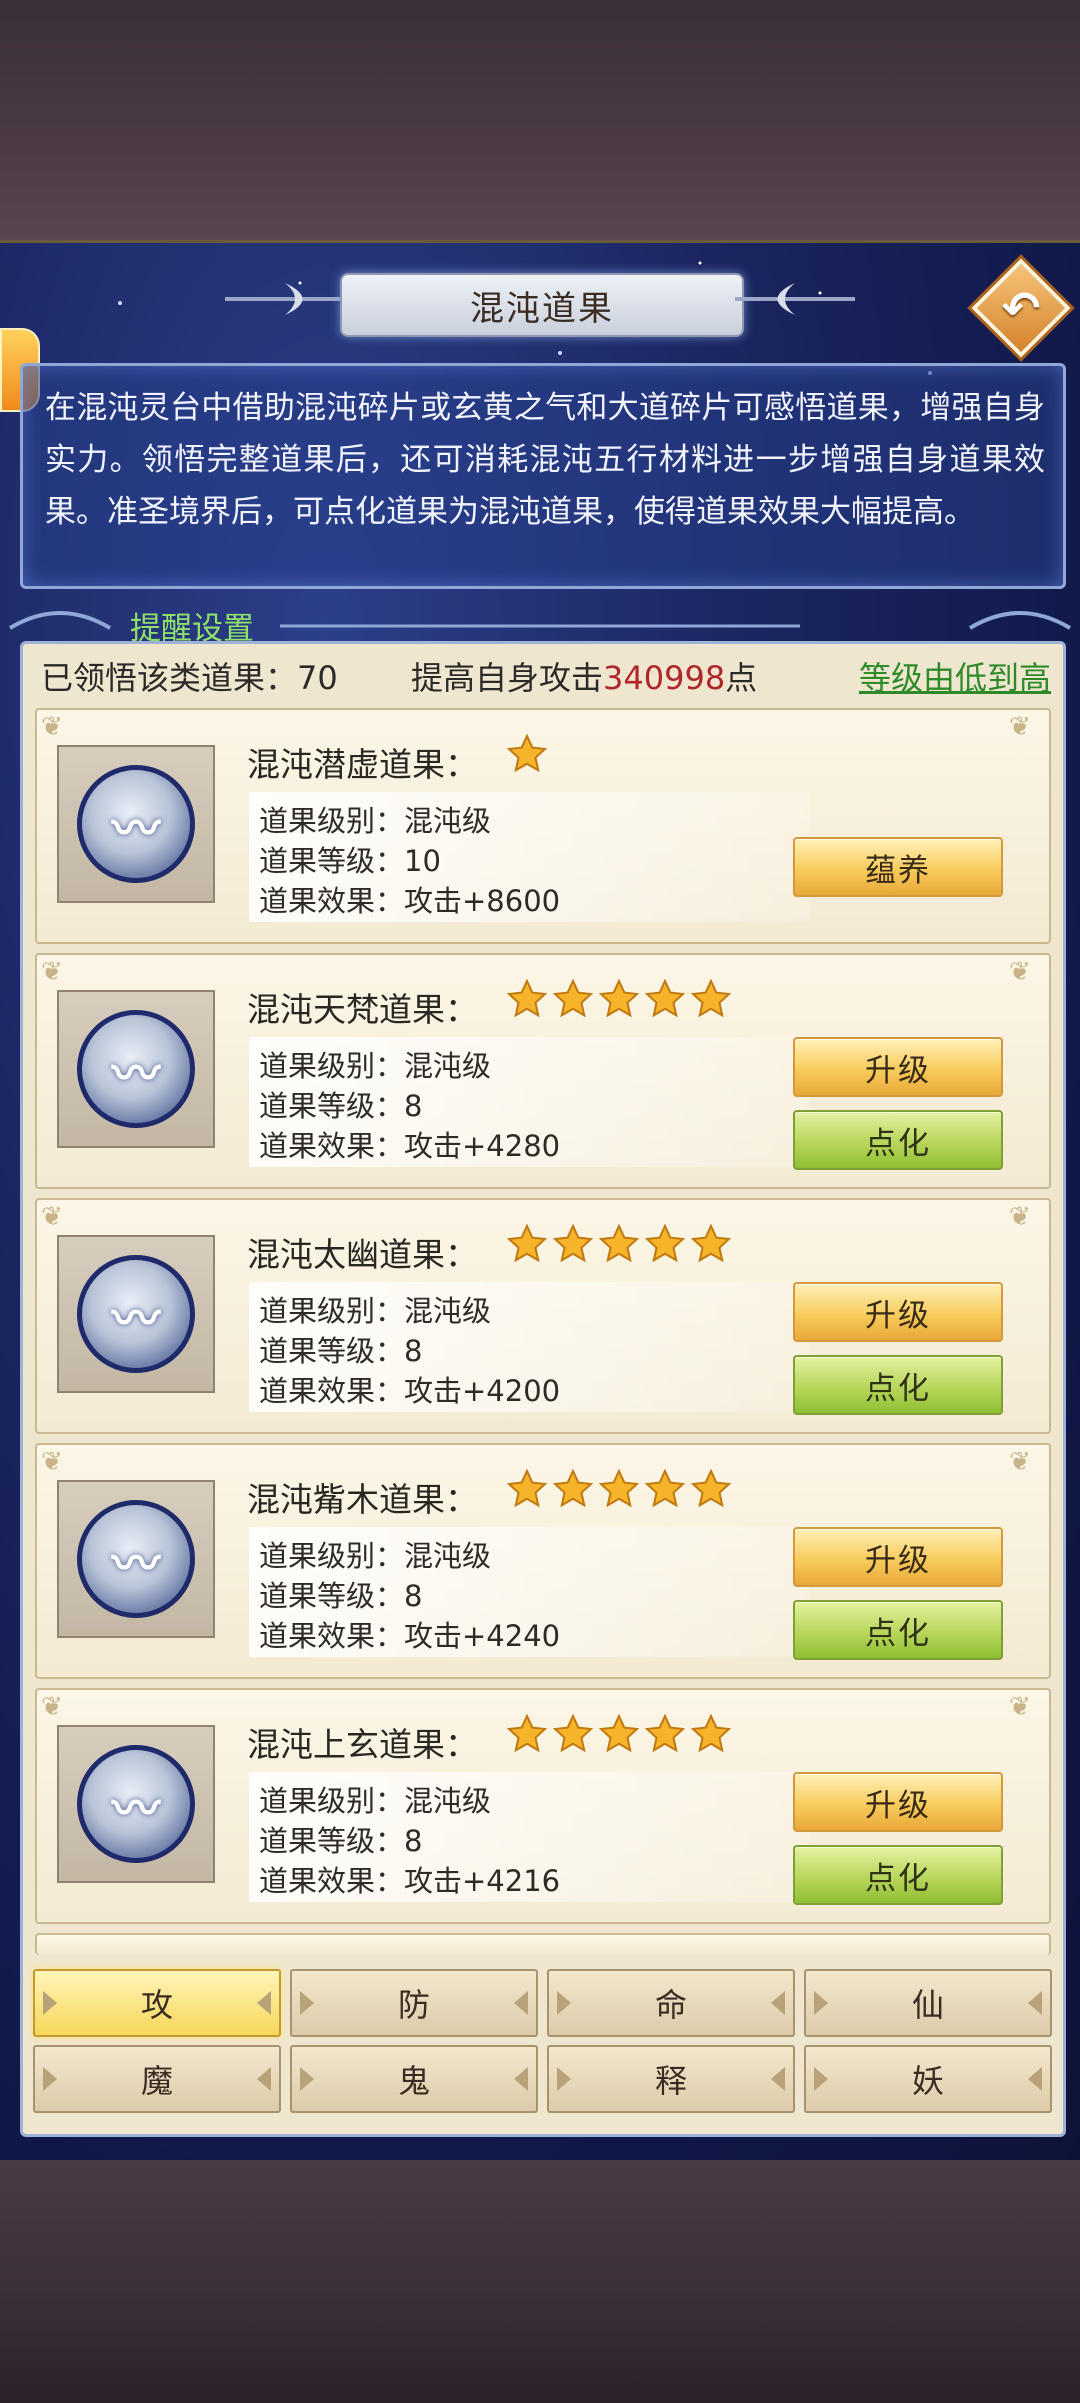  I want to click on top-backdrop, so click(540, 120).